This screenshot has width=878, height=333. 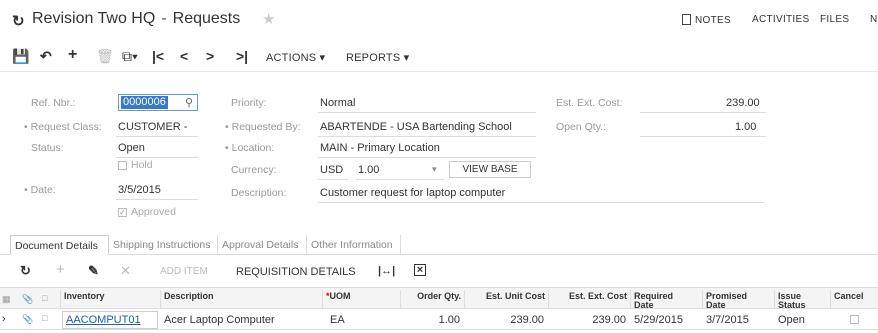 I want to click on date-label-text: Date:, so click(x=43, y=190).